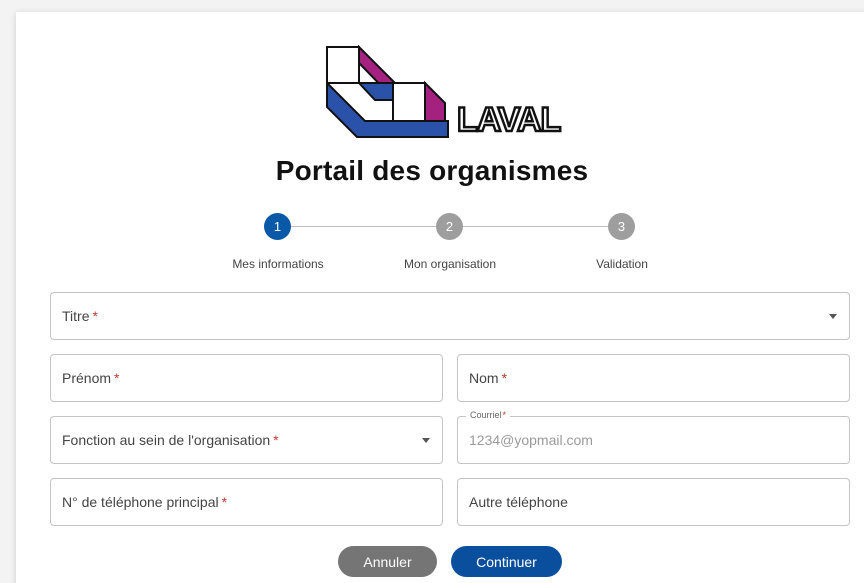 This screenshot has height=583, width=864. I want to click on page-title: Portail des organismes, so click(432, 170).